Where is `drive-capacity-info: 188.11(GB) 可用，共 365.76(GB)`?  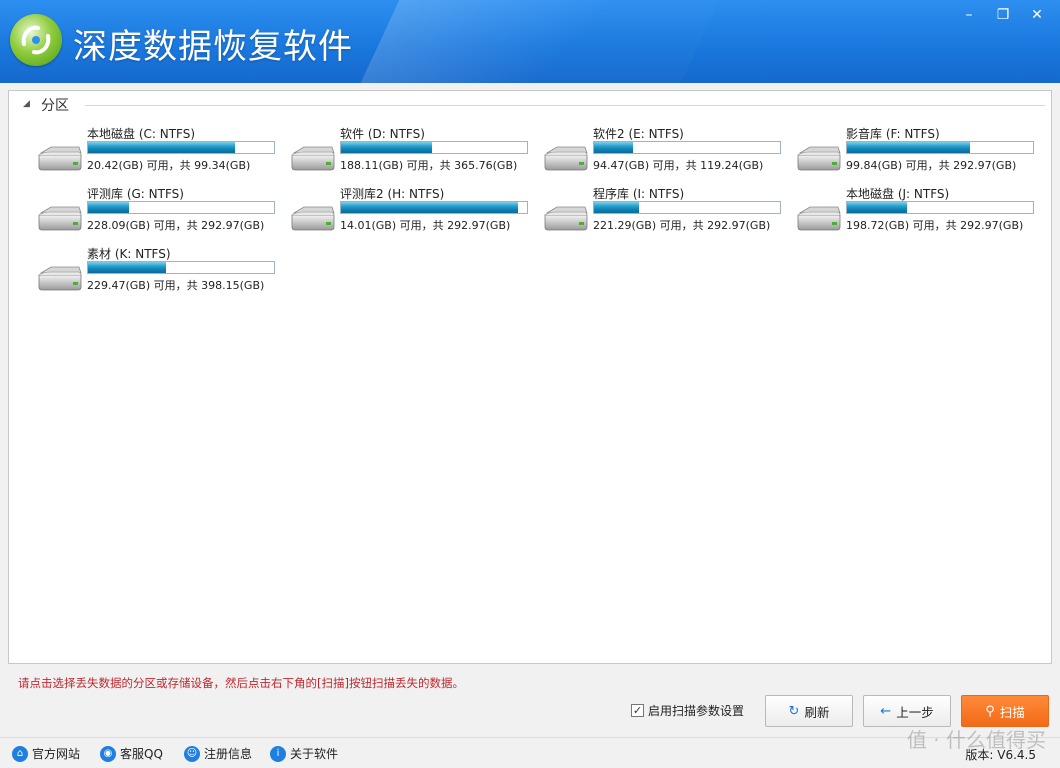
drive-capacity-info: 188.11(GB) 可用，共 365.76(GB) is located at coordinates (429, 165).